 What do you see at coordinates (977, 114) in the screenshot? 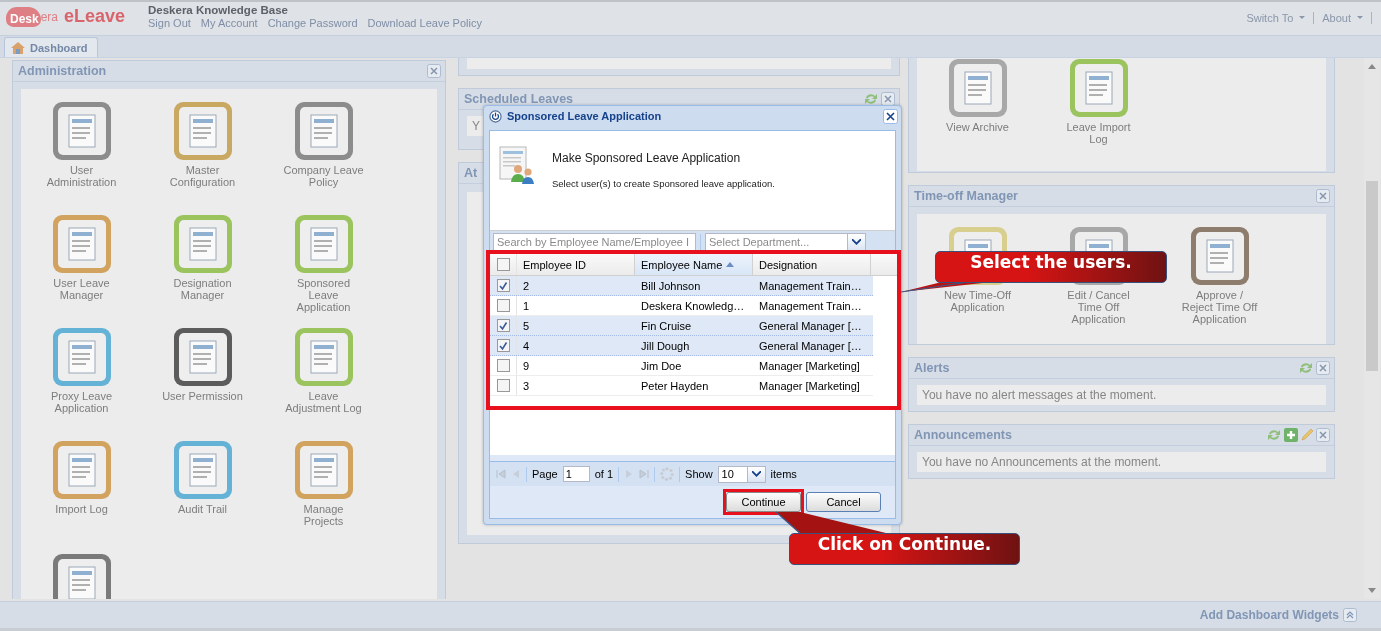
I see `dashboard-tile: View Archive` at bounding box center [977, 114].